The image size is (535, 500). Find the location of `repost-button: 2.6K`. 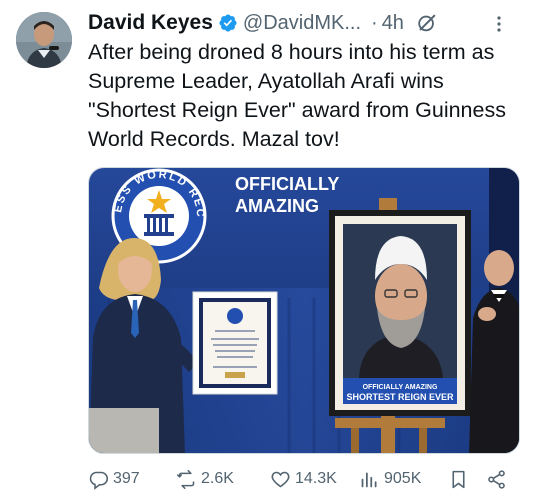

repost-button: 2.6K is located at coordinates (205, 479).